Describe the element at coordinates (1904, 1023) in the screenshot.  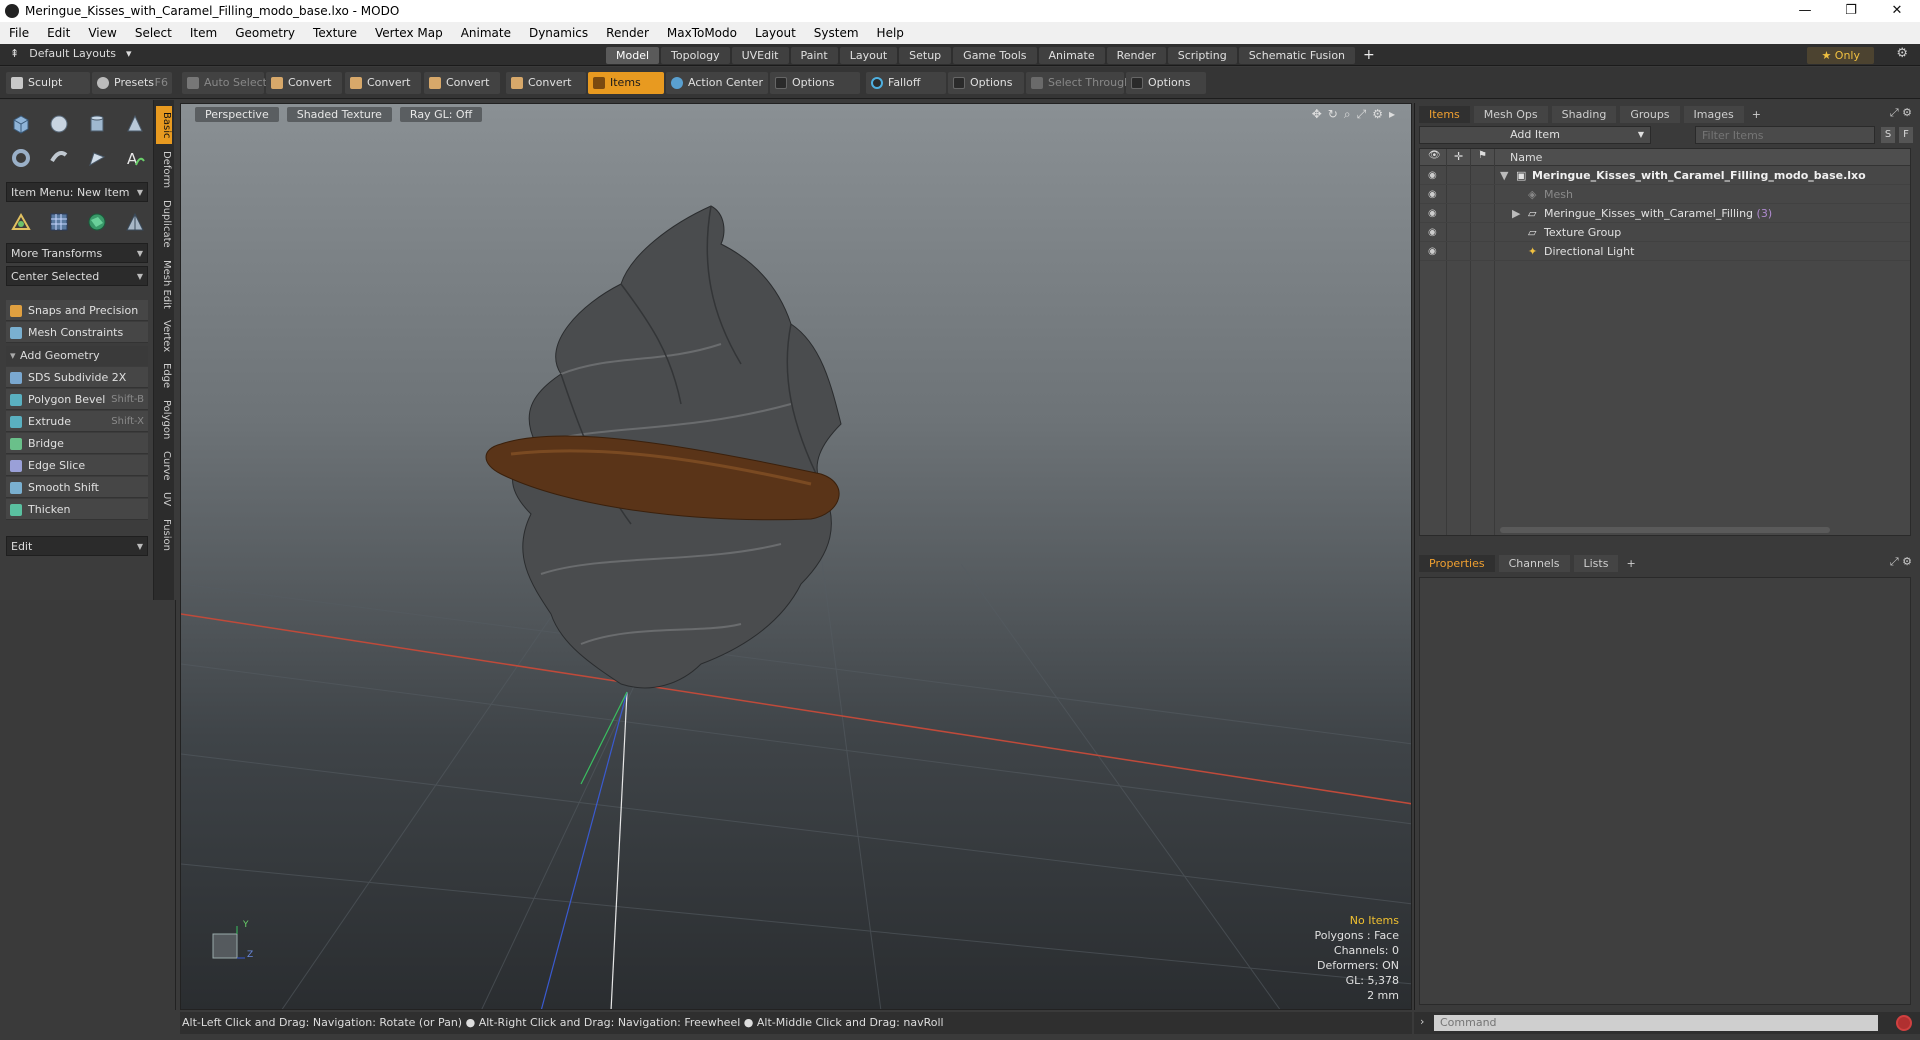
I see `record-button` at that location.